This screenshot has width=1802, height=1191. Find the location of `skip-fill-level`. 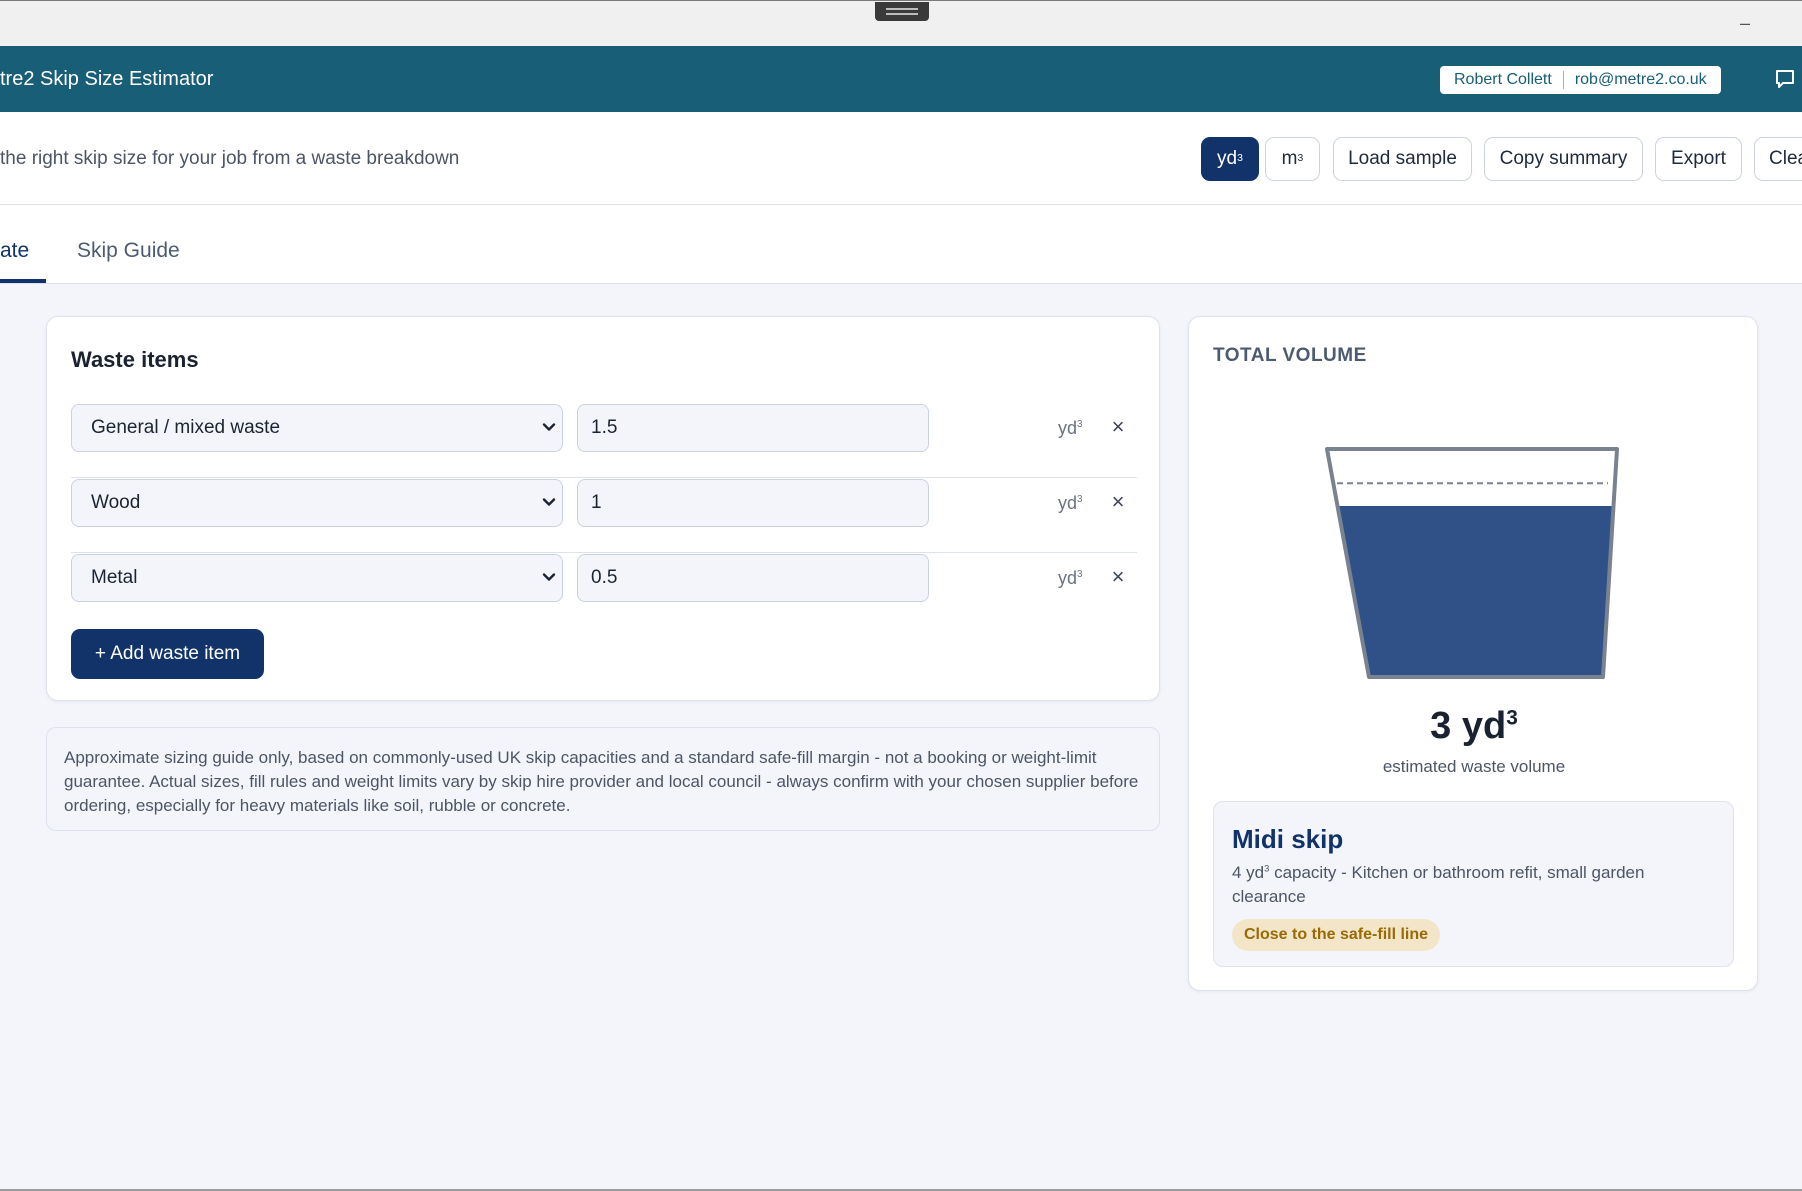

skip-fill-level is located at coordinates (1472, 591).